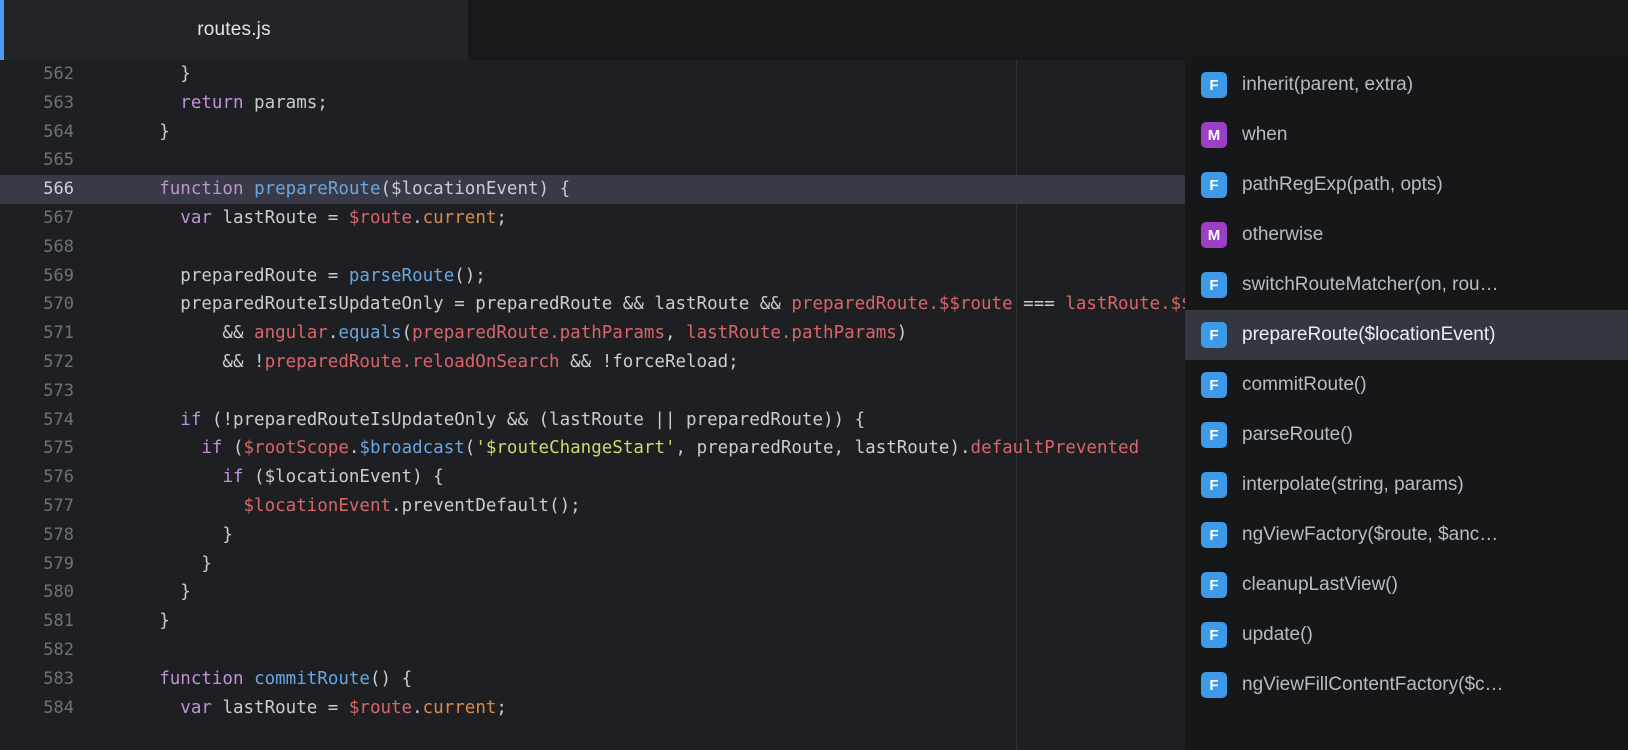  Describe the element at coordinates (58, 621) in the screenshot. I see `line-number: 581` at that location.